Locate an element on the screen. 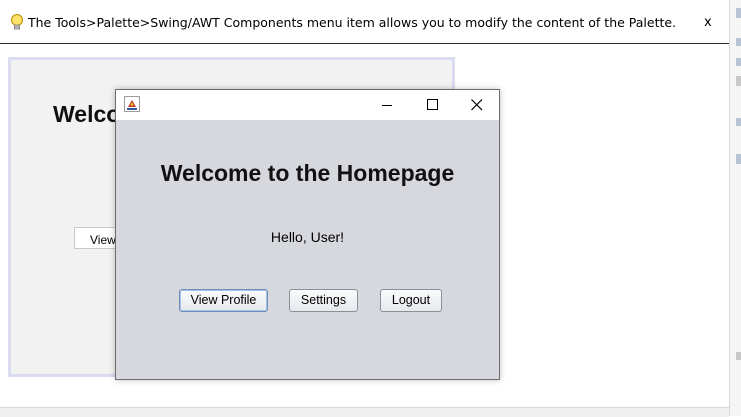 The width and height of the screenshot is (741, 417). close-button is located at coordinates (477, 105).